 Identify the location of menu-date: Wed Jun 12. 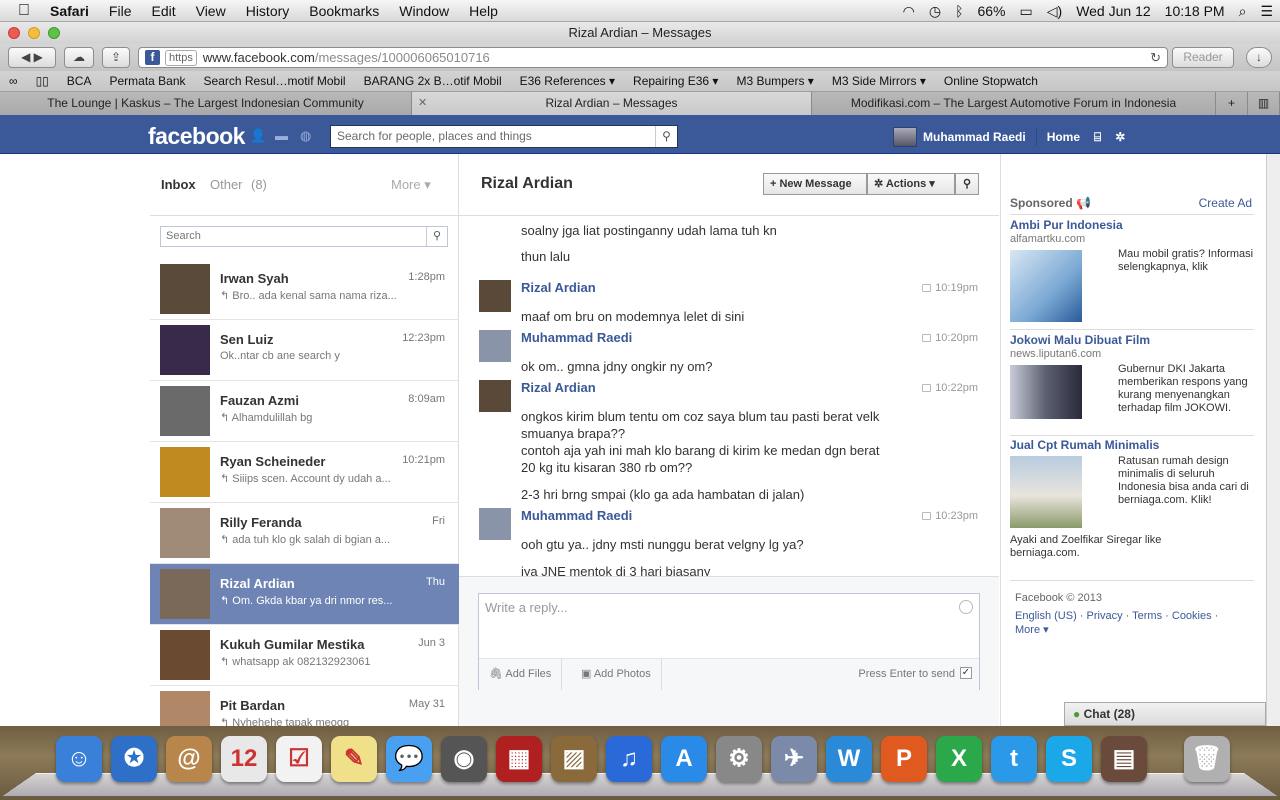
(1113, 11).